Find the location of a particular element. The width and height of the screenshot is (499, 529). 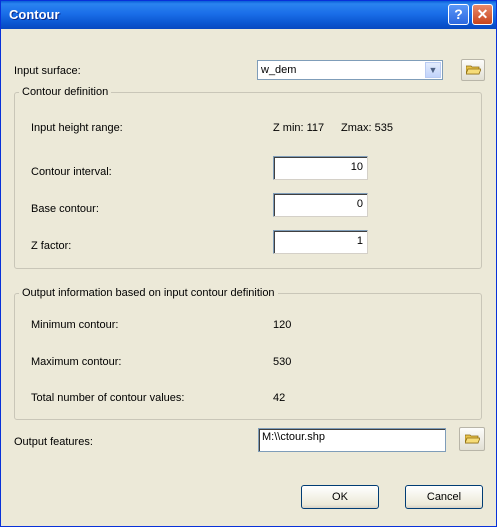

z-factor-input: 1 is located at coordinates (320, 242).